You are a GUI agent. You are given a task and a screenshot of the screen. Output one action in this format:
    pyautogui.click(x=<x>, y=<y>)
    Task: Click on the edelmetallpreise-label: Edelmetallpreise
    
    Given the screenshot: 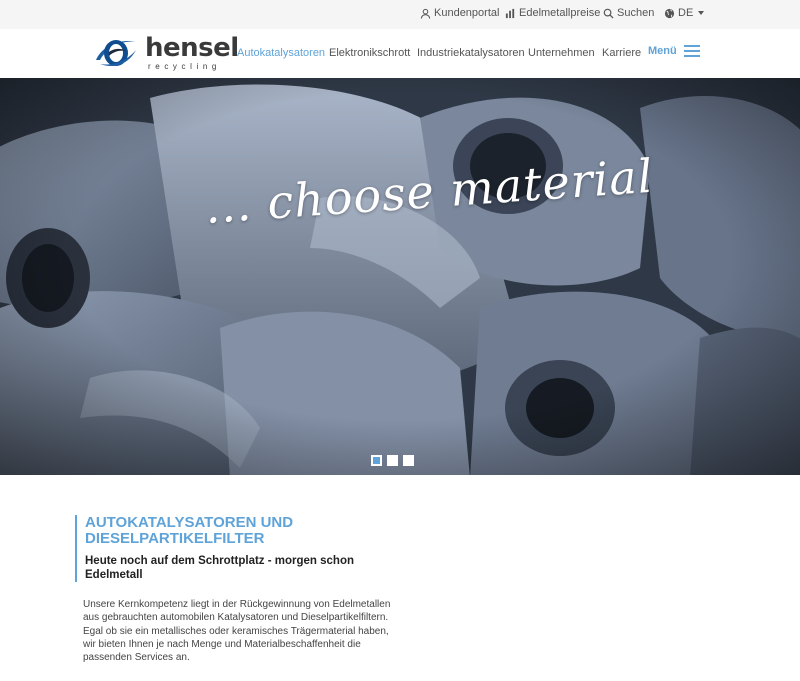 What is the action you would take?
    pyautogui.click(x=560, y=13)
    